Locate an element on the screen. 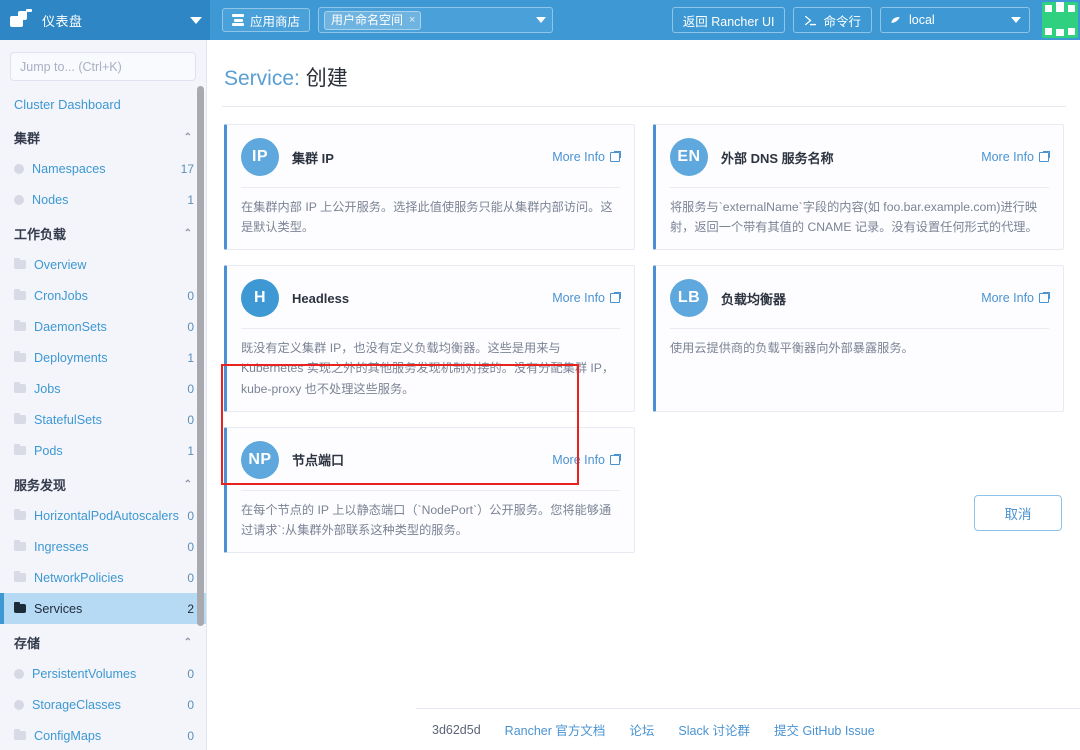 This screenshot has width=1080, height=750. card-header: NP 节点端口 More Info is located at coordinates (431, 459).